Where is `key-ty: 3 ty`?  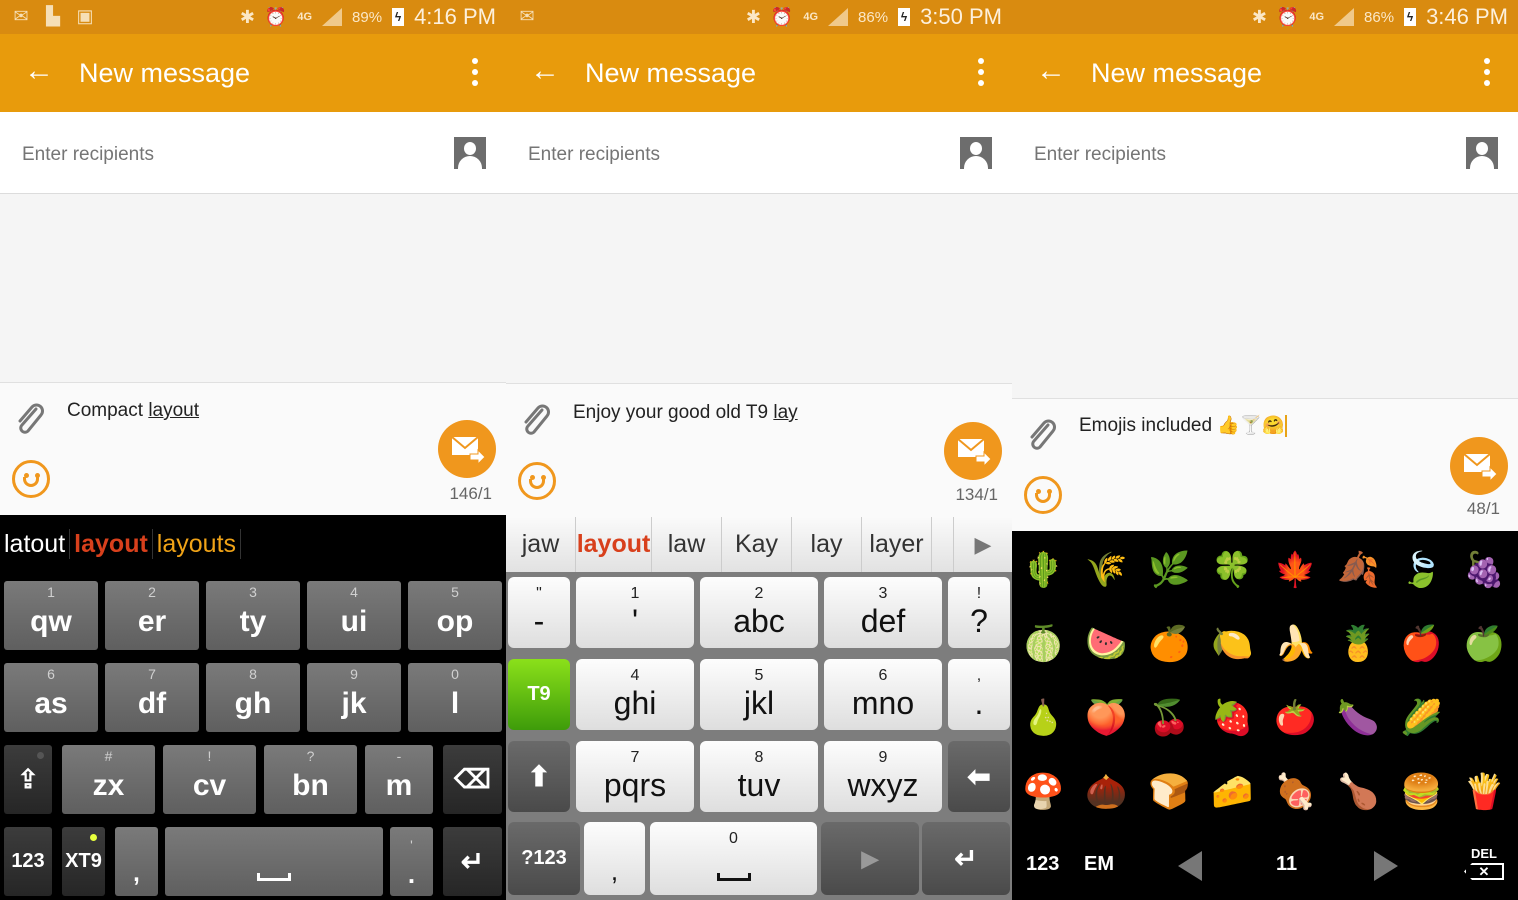 key-ty: 3 ty is located at coordinates (253, 615).